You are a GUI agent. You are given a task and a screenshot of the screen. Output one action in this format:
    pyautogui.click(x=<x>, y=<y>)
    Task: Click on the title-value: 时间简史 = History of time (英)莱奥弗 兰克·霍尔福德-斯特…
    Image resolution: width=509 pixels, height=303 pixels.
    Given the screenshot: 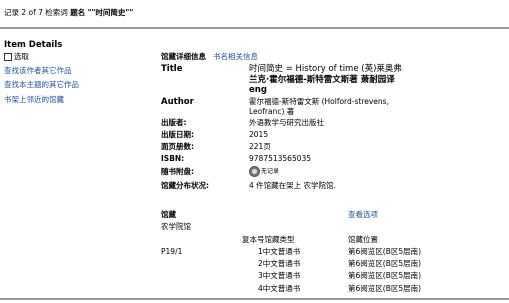 What is the action you would take?
    pyautogui.click(x=331, y=80)
    